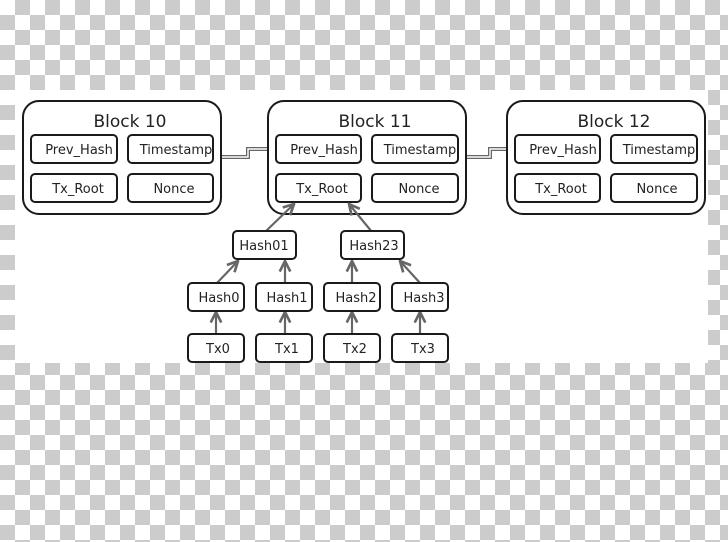 This screenshot has height=542, width=728. I want to click on merkle-node-hash3: Hash3, so click(420, 297).